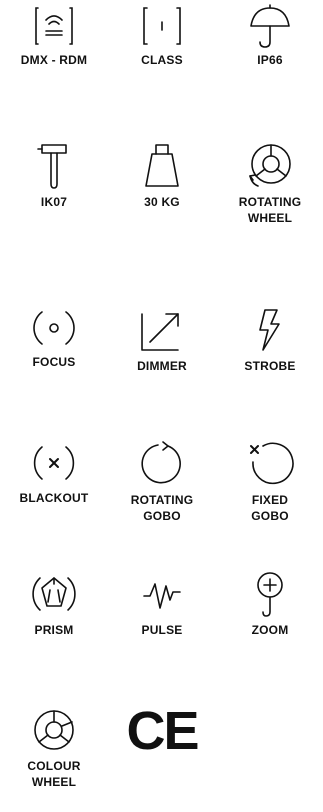 The image size is (323, 812). I want to click on rotating-gobo-icon, so click(162, 464).